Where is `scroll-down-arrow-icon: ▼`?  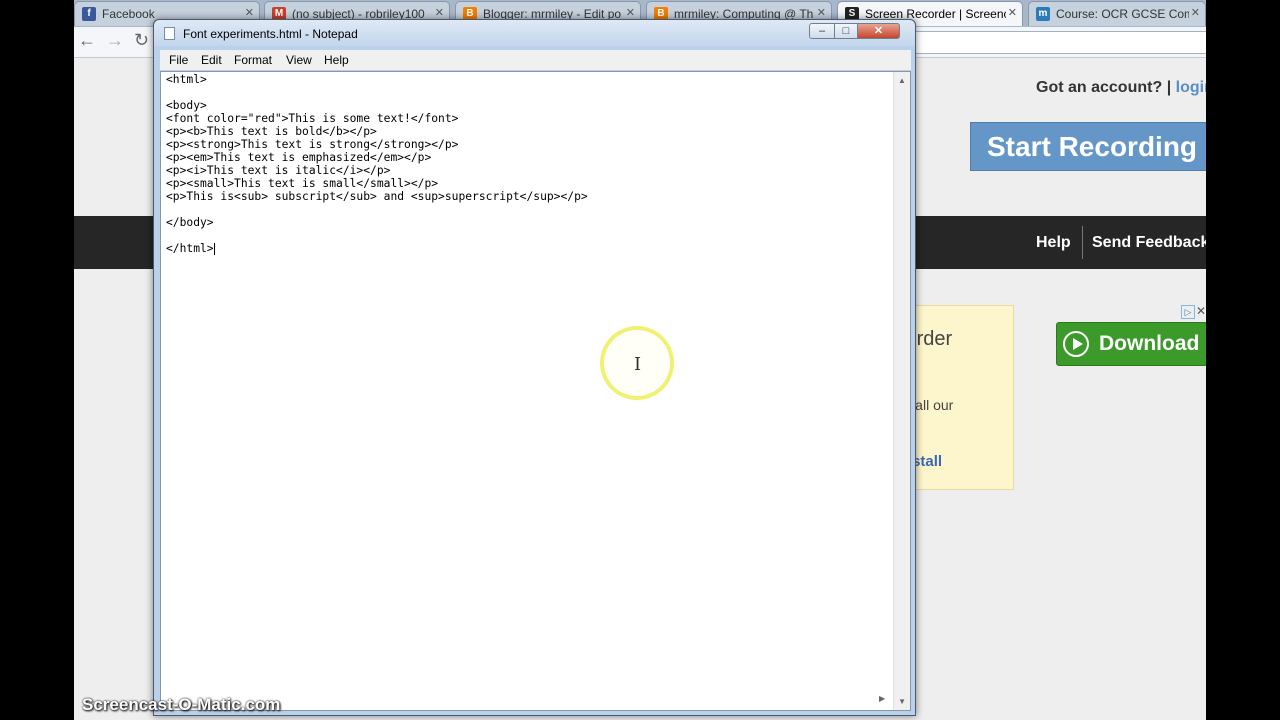 scroll-down-arrow-icon: ▼ is located at coordinates (902, 701).